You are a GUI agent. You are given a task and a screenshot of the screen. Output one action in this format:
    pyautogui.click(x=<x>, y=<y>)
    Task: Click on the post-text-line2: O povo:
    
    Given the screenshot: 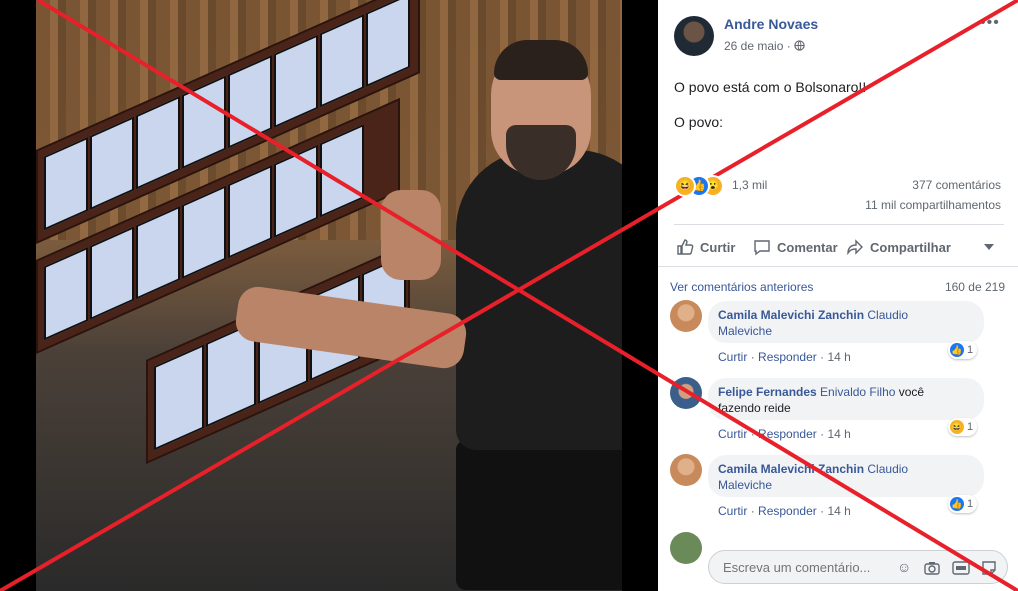 What is the action you would take?
    pyautogui.click(x=699, y=122)
    